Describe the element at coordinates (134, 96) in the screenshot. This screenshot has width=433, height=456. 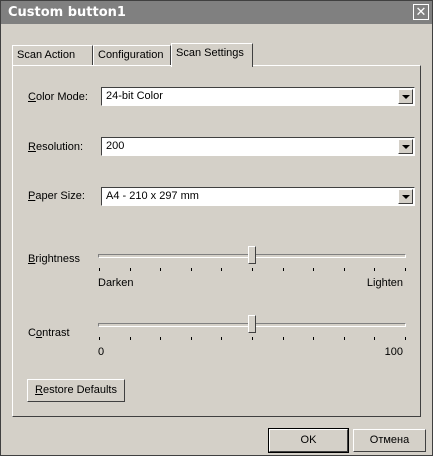
I see `color-mode-value: 24-bit Color` at that location.